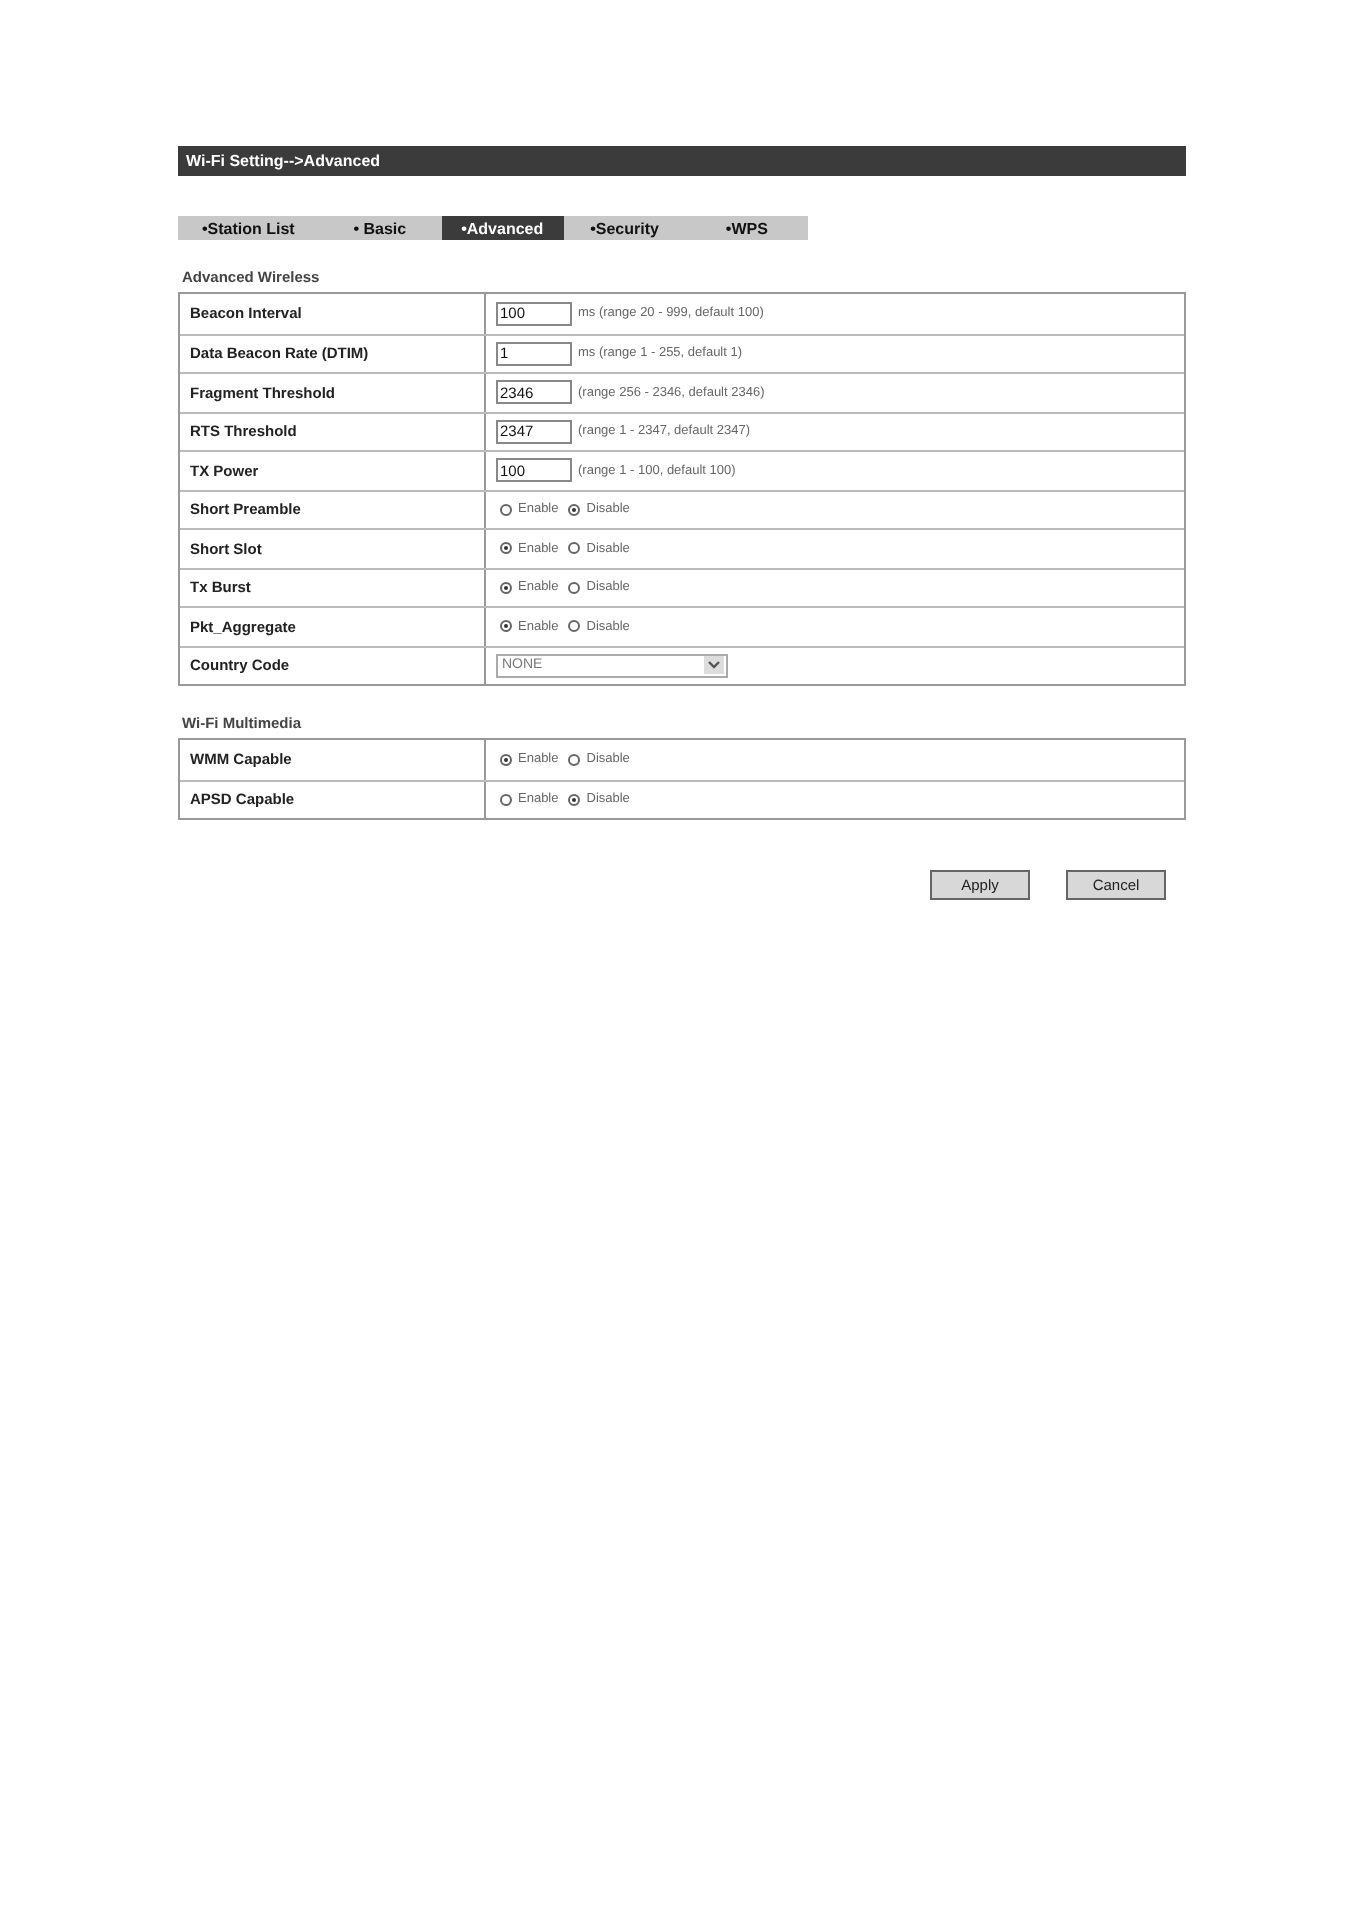 The width and height of the screenshot is (1360, 1928). What do you see at coordinates (714, 665) in the screenshot?
I see `caret-icon` at bounding box center [714, 665].